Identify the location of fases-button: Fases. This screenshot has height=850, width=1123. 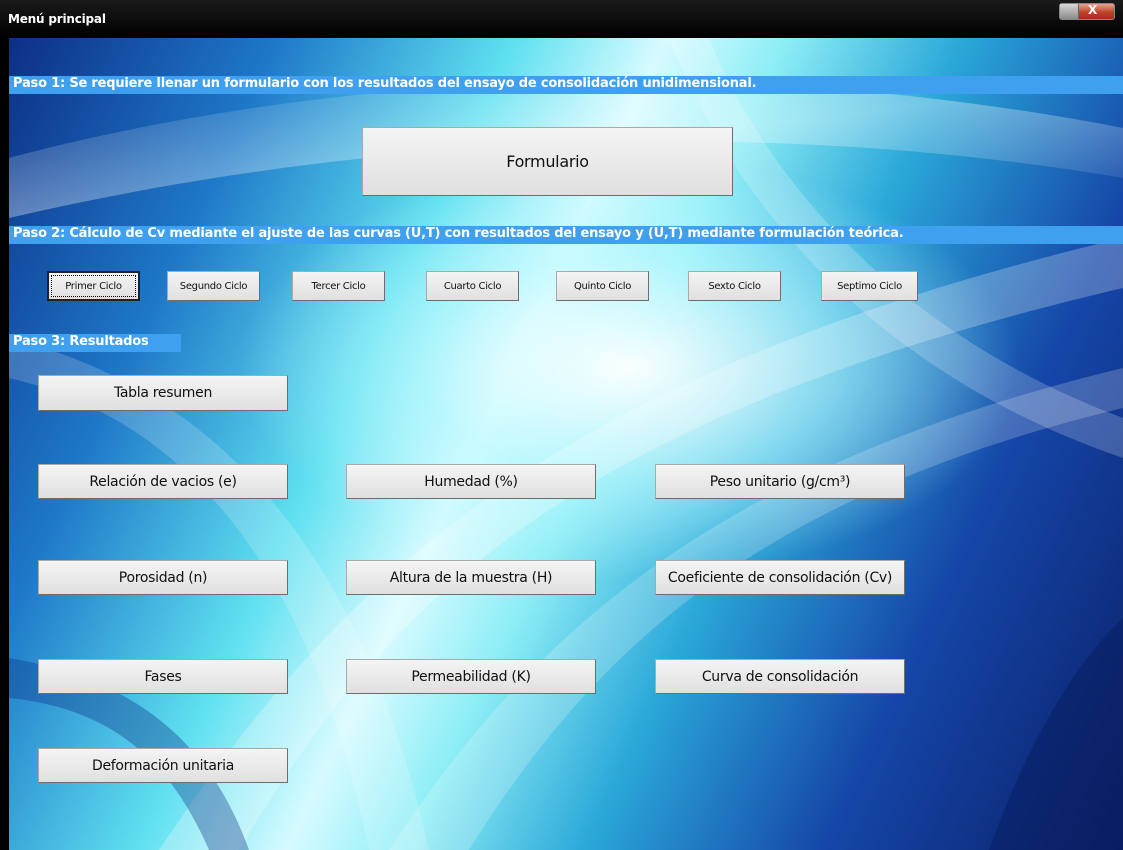
(163, 676).